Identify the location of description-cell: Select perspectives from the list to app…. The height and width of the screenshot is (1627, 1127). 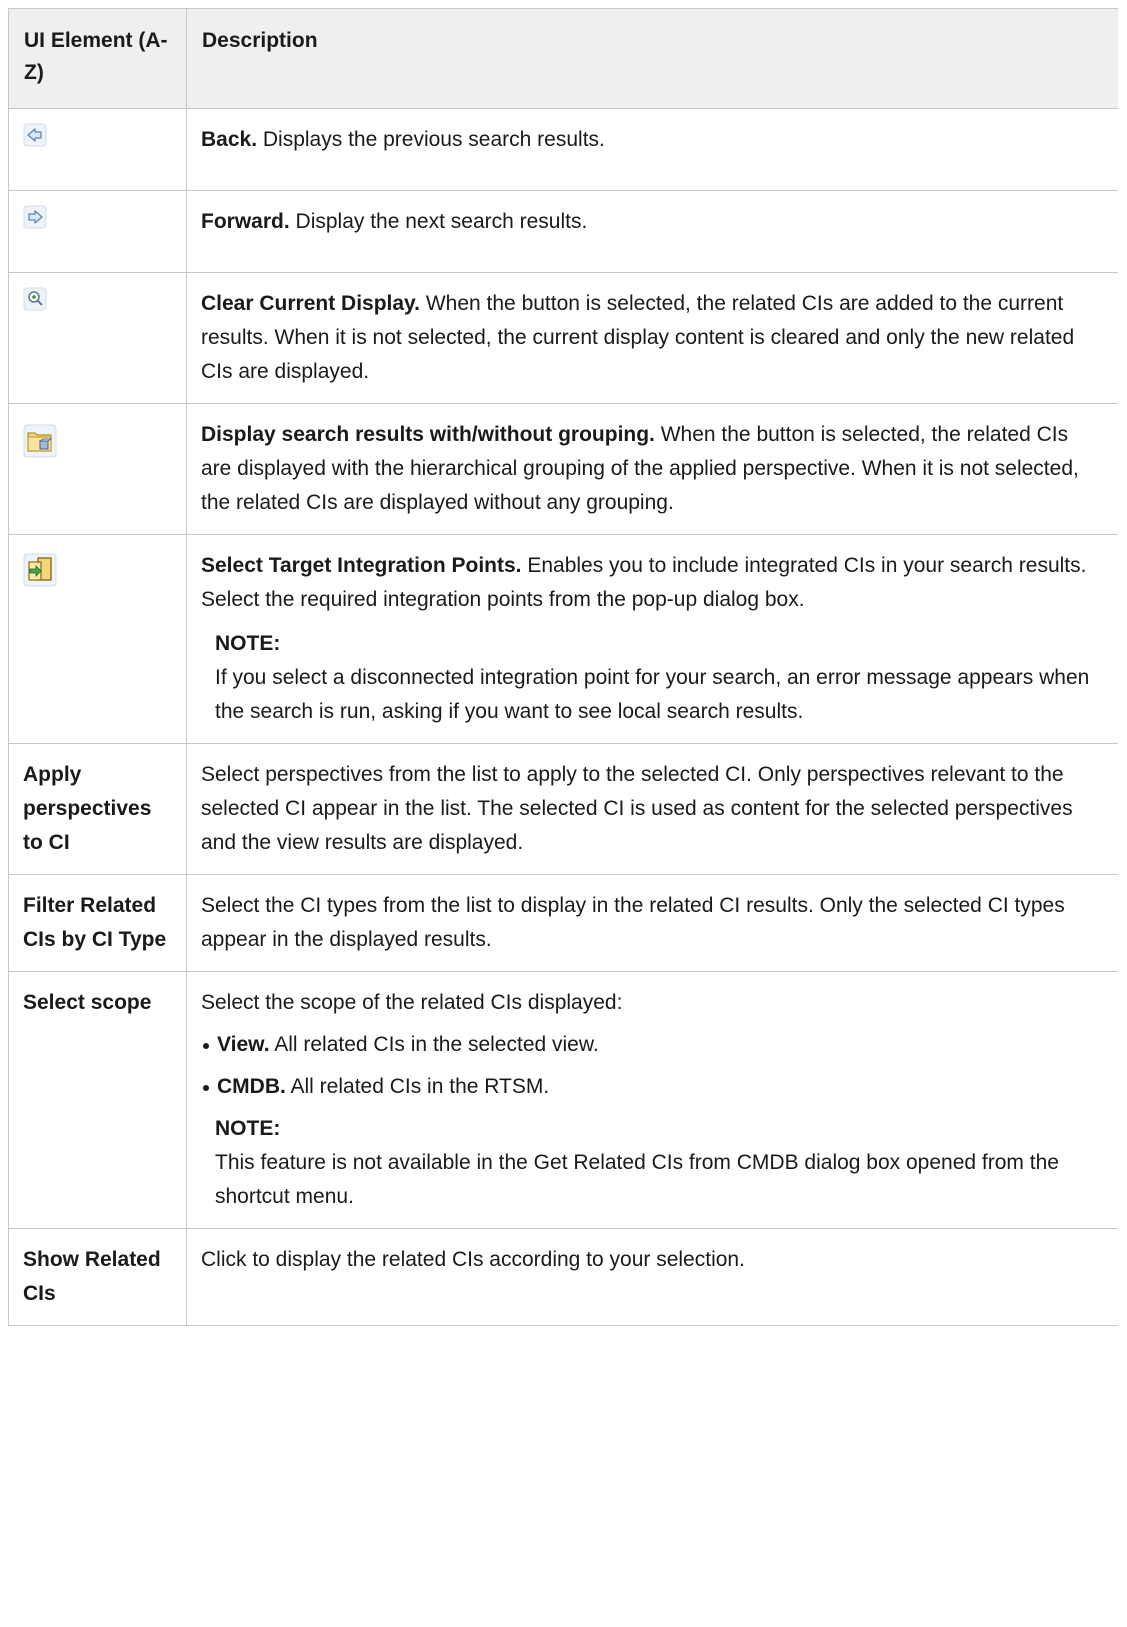
(652, 809).